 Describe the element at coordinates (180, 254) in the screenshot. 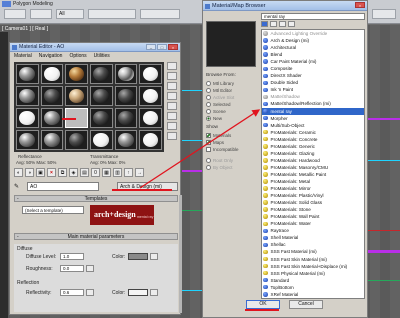

I see `material-editor-scrollbar` at that location.